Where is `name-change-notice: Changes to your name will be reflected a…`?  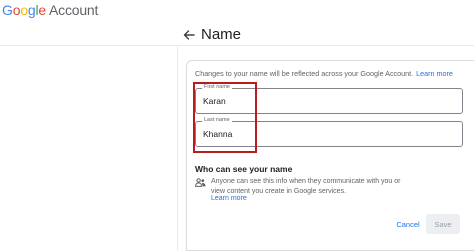 name-change-notice: Changes to your name will be reflected a… is located at coordinates (324, 73).